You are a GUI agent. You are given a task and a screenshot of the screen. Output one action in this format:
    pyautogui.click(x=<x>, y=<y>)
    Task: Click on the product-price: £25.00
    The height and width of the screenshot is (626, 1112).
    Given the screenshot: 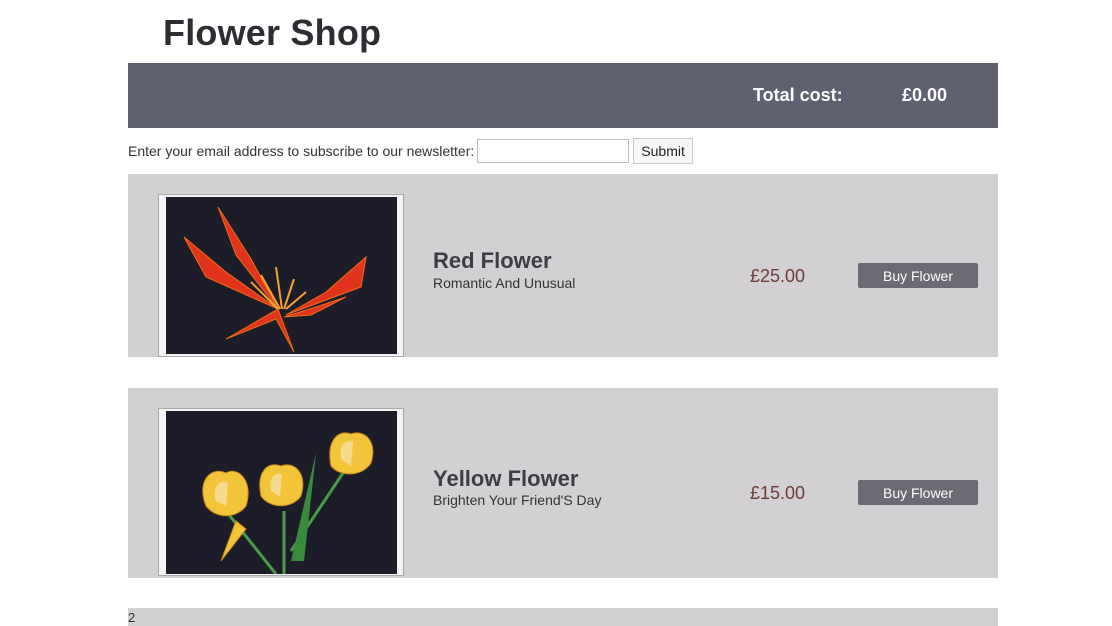 What is the action you would take?
    pyautogui.click(x=778, y=276)
    